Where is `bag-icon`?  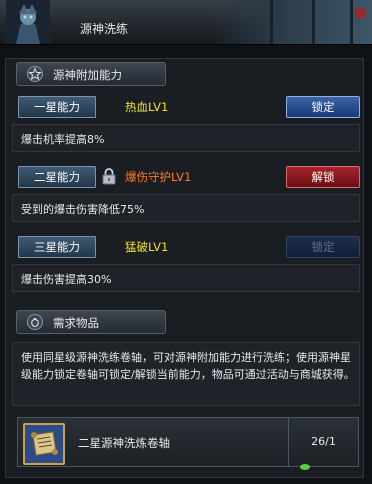 bag-icon is located at coordinates (35, 322).